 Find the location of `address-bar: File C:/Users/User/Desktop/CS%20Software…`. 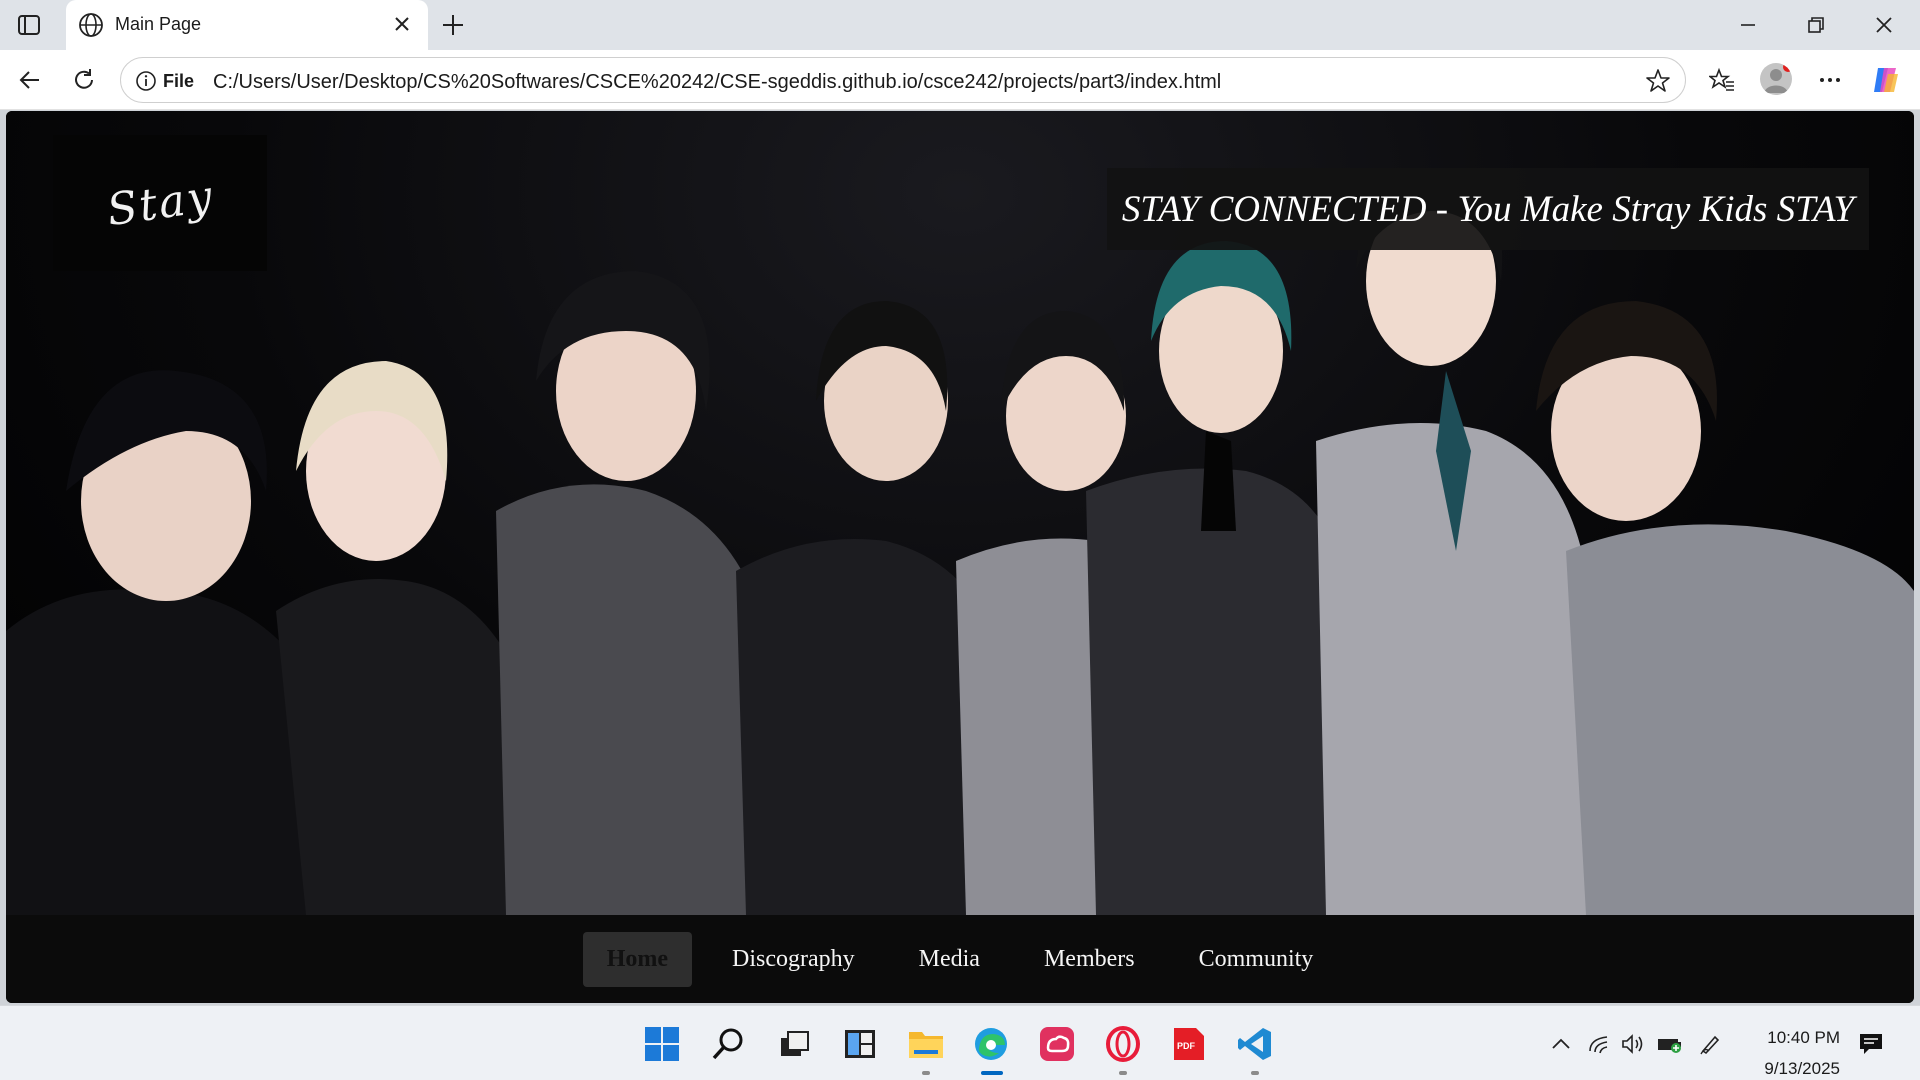

address-bar: File C:/Users/User/Desktop/CS%20Software… is located at coordinates (903, 80).